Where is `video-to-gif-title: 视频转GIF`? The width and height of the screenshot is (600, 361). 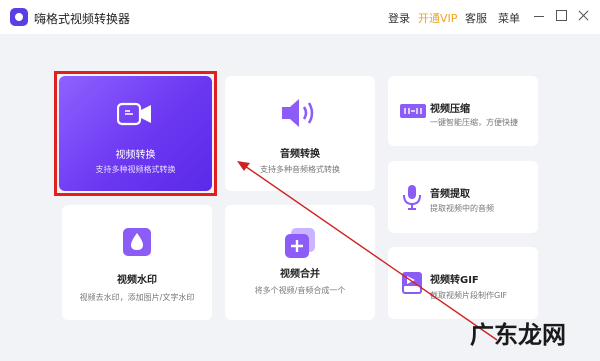 video-to-gif-title: 视频转GIF is located at coordinates (454, 280).